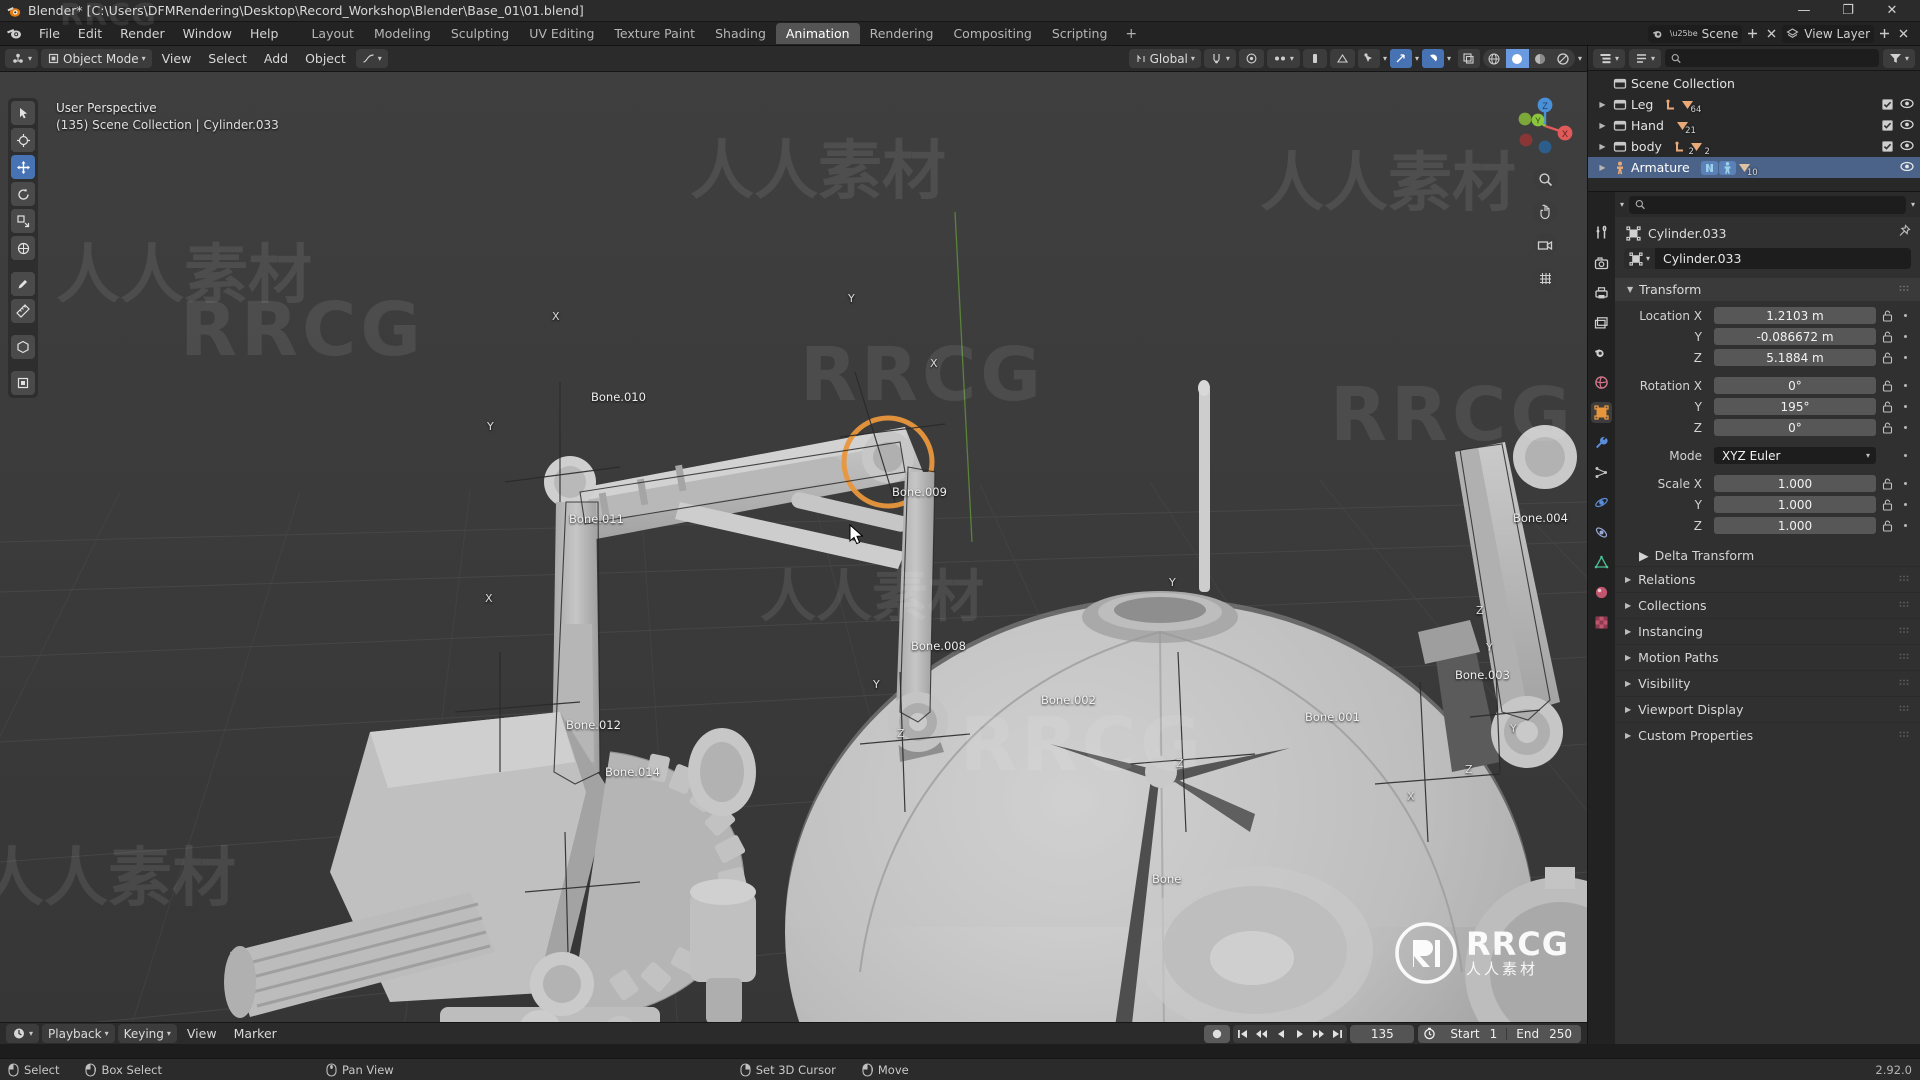 This screenshot has height=1080, width=1920. Describe the element at coordinates (1342, 58) in the screenshot. I see `mirror-options-button` at that location.